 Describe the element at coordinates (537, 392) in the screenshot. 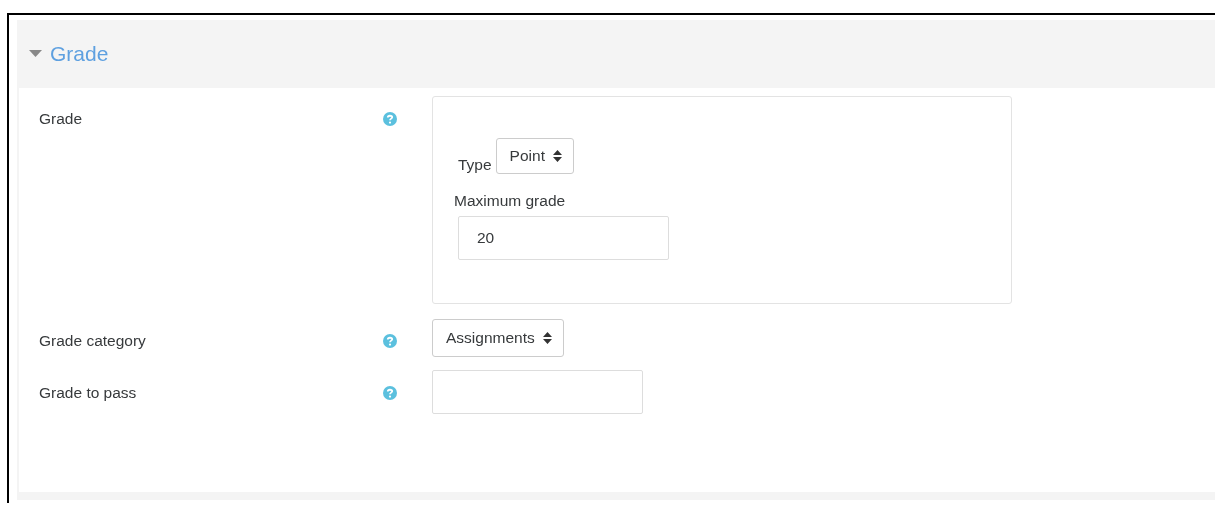

I see `input-field` at that location.